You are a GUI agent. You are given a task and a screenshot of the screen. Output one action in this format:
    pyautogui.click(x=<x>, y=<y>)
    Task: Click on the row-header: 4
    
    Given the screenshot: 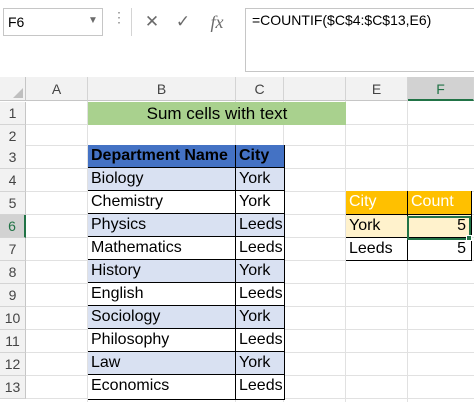 What is the action you would take?
    pyautogui.click(x=13, y=180)
    